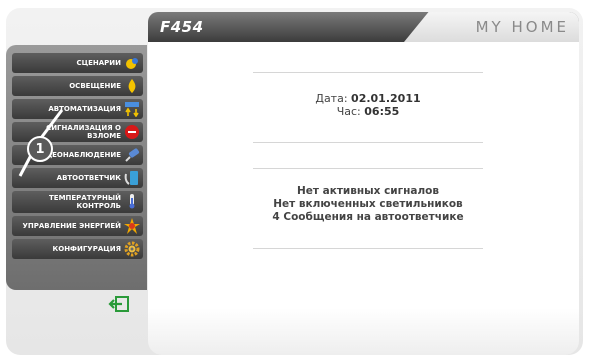 This screenshot has height=363, width=589. What do you see at coordinates (132, 249) in the screenshot?
I see `gear-icon` at bounding box center [132, 249].